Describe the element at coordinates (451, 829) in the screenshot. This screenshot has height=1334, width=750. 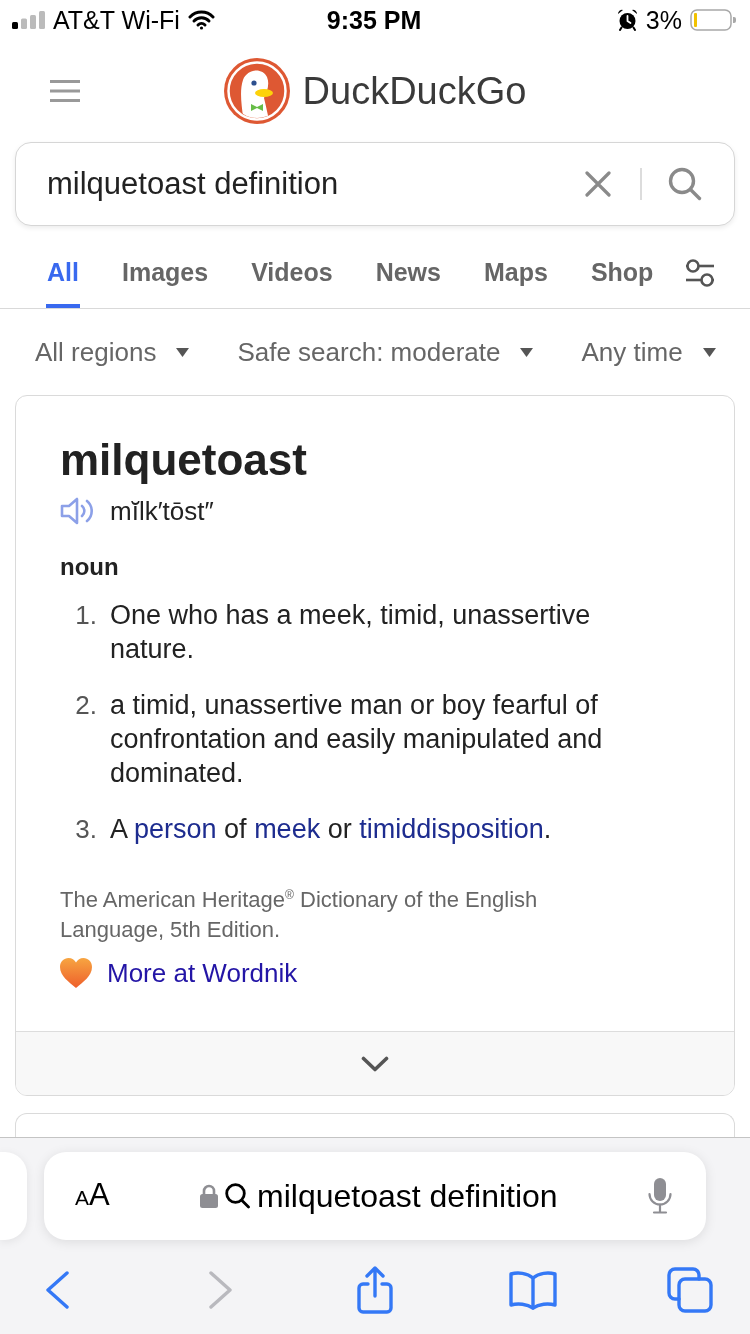
I see `definition-link: timiddisposition` at that location.